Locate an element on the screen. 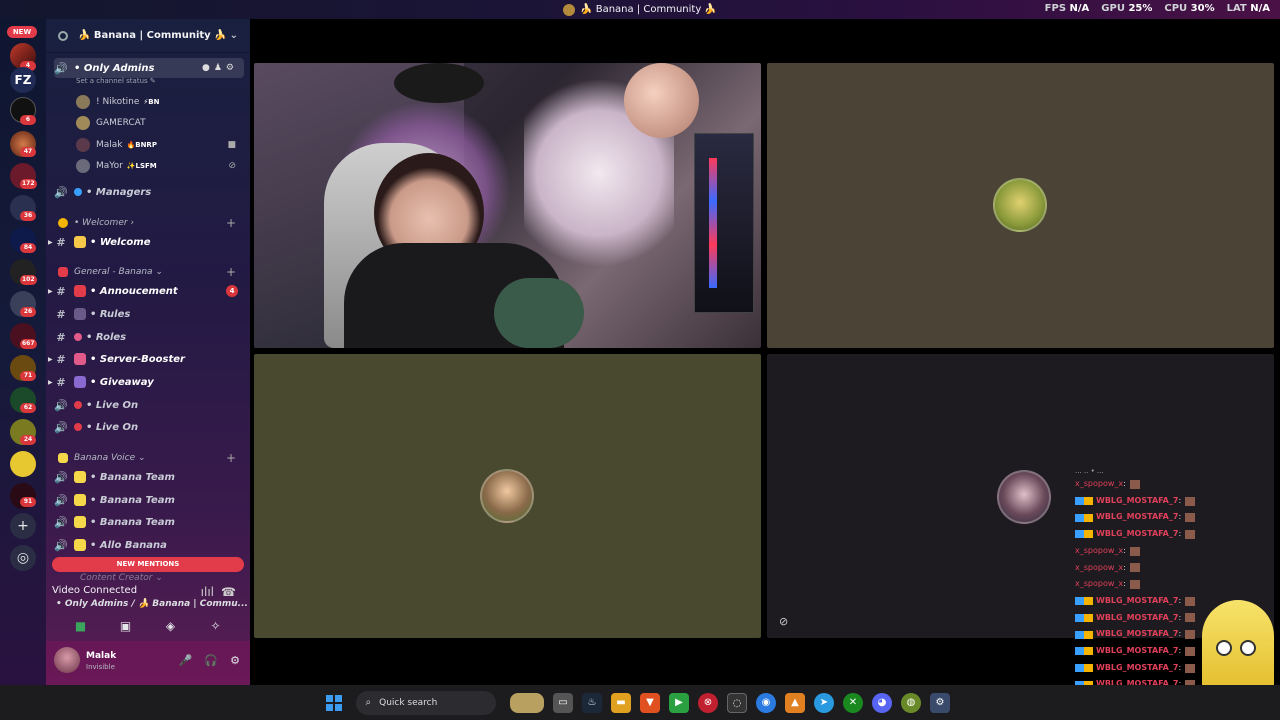 Image resolution: width=1280 pixels, height=720 pixels. app-icon: ▲ is located at coordinates (795, 702).